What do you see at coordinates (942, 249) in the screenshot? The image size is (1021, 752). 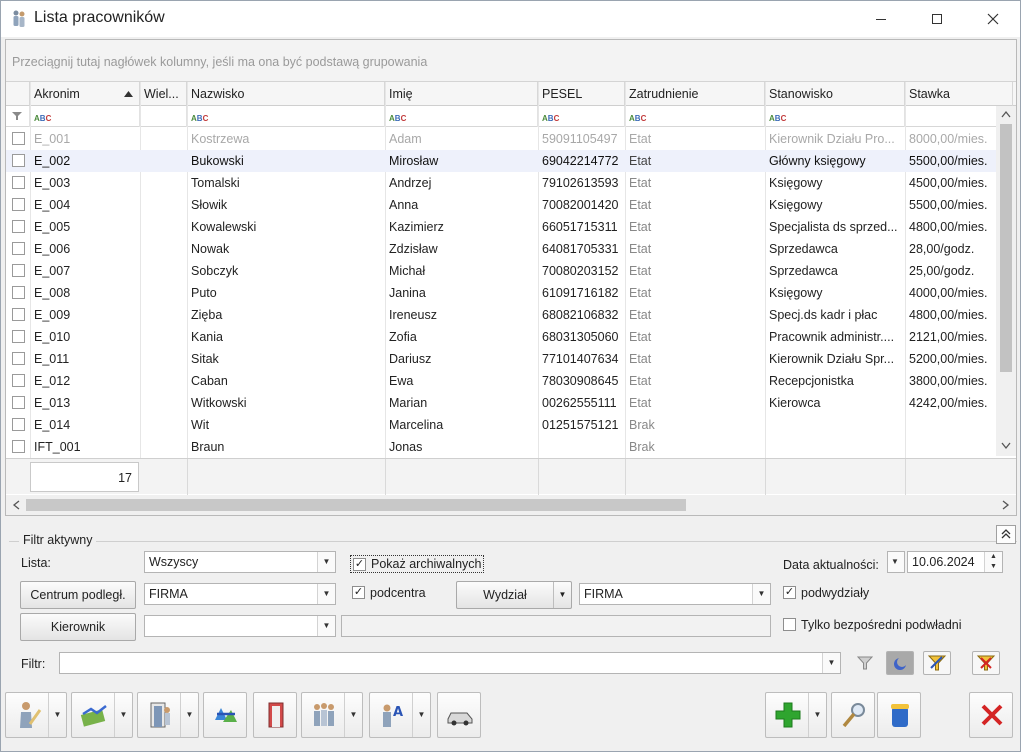 I see `cell-stawka: 28,00/godz.` at bounding box center [942, 249].